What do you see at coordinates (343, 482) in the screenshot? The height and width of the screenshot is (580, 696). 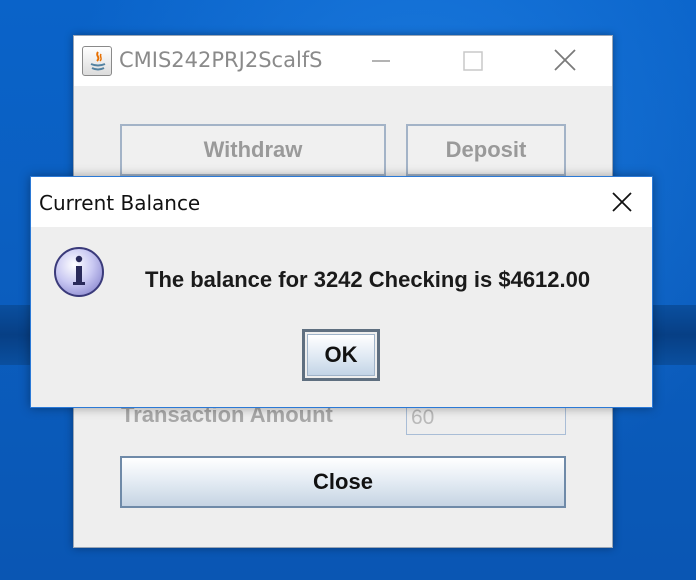 I see `close-button: Close` at bounding box center [343, 482].